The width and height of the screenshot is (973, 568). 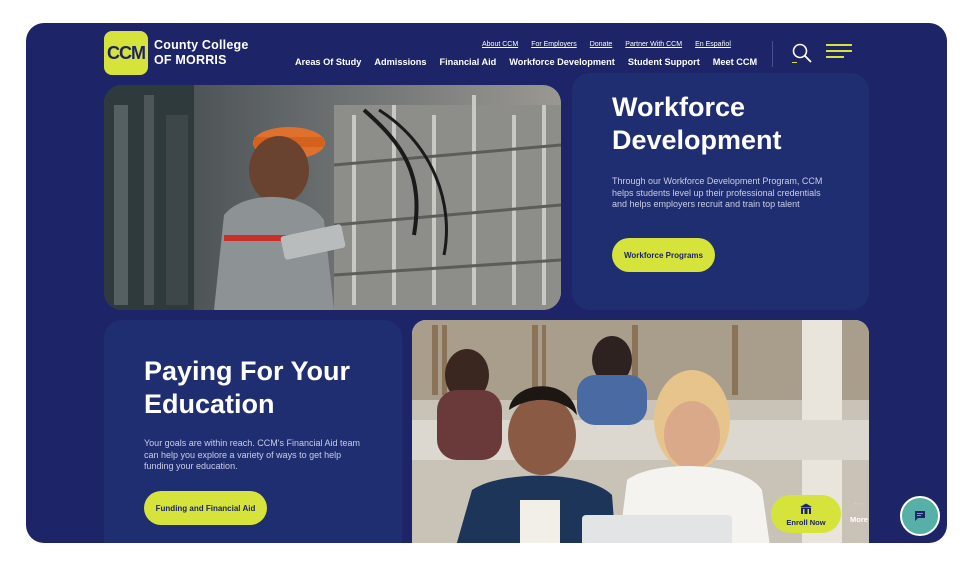 What do you see at coordinates (859, 519) in the screenshot?
I see `more-label: More` at bounding box center [859, 519].